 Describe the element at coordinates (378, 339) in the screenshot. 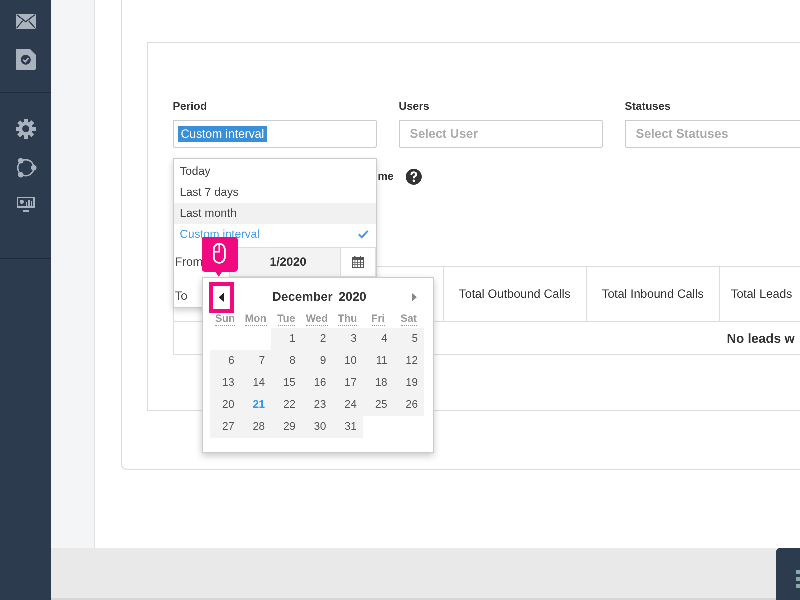

I see `calendar-day: 4` at that location.